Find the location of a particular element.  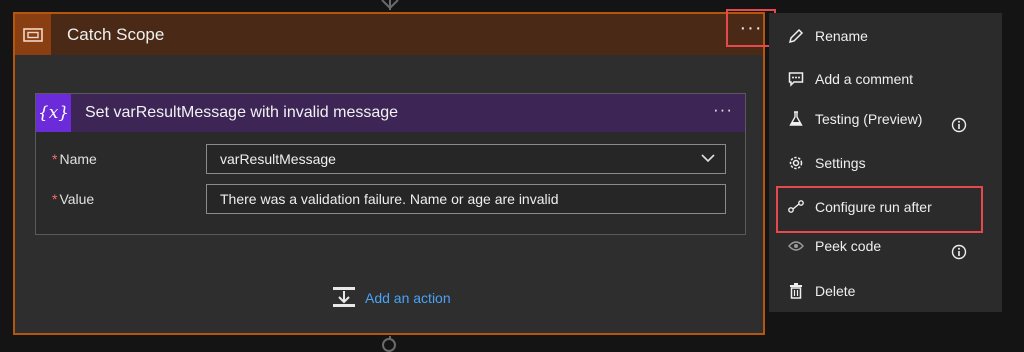

menu-item-label: Testing (Preview) is located at coordinates (869, 119).